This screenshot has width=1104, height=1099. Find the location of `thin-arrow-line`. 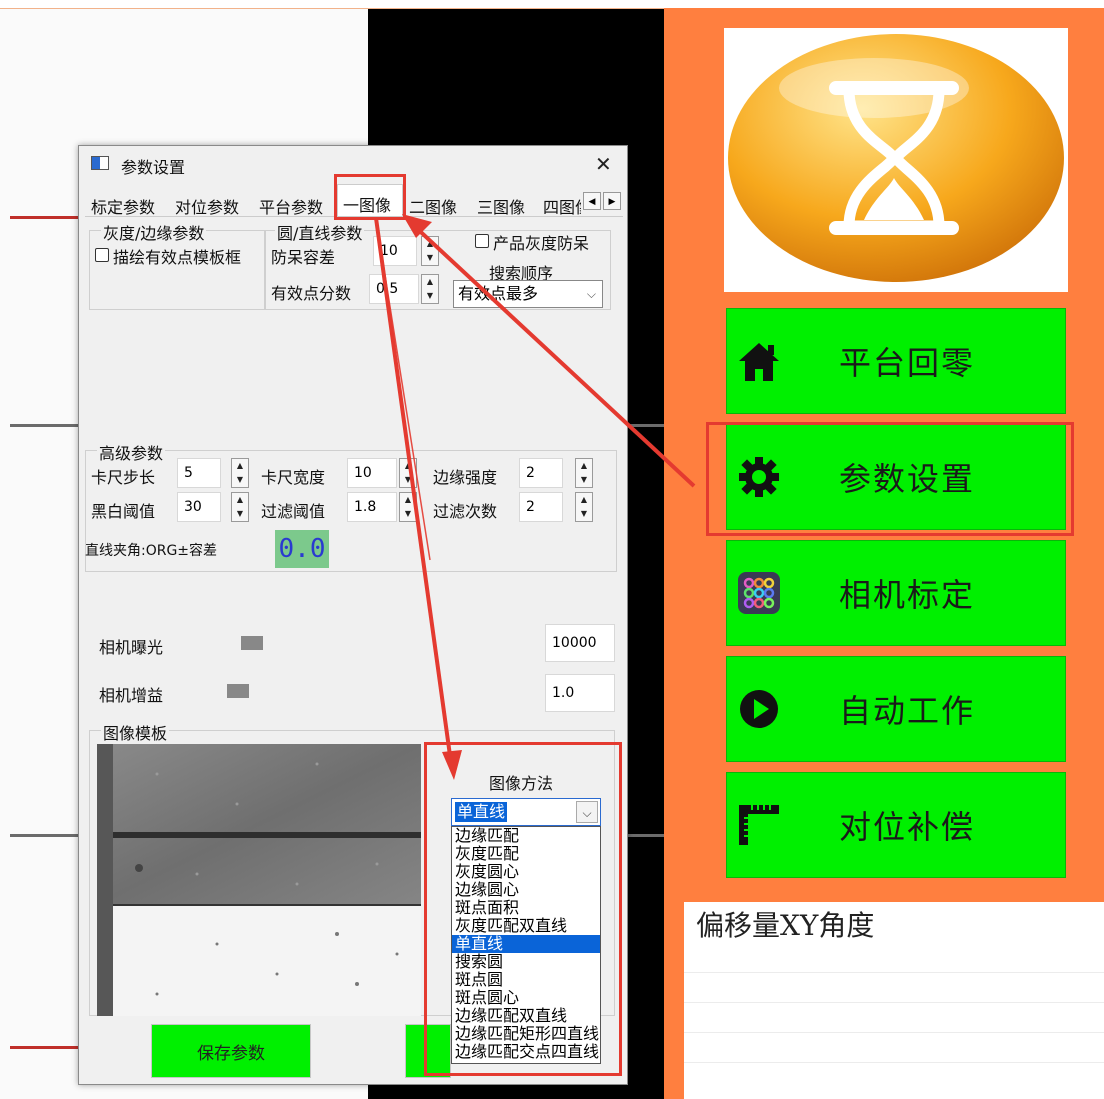

thin-arrow-line is located at coordinates (403, 389).